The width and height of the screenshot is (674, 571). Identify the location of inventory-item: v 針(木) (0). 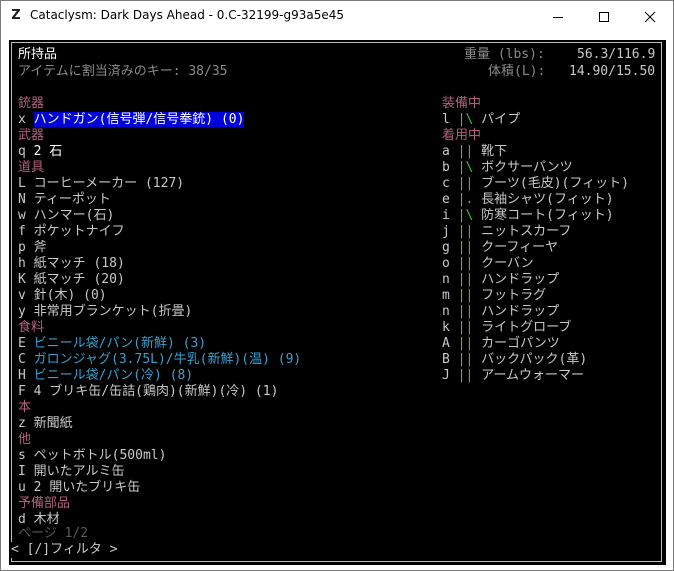
(62, 296).